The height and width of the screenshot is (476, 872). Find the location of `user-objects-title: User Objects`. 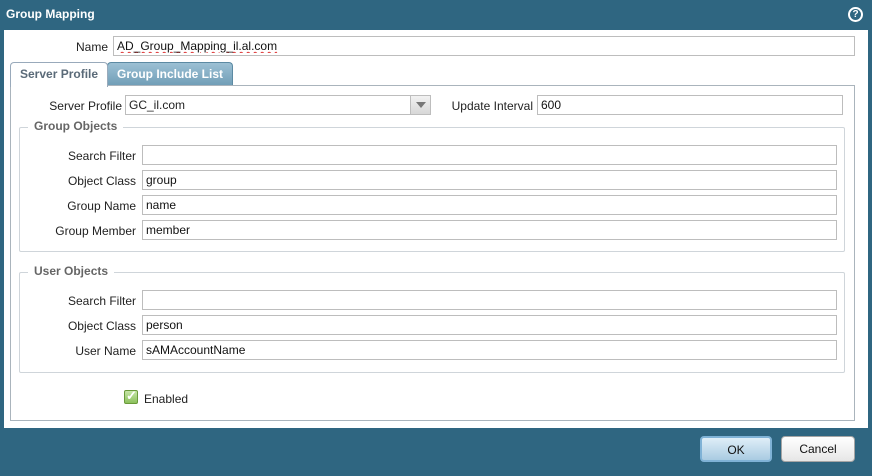

user-objects-title: User Objects is located at coordinates (71, 271).